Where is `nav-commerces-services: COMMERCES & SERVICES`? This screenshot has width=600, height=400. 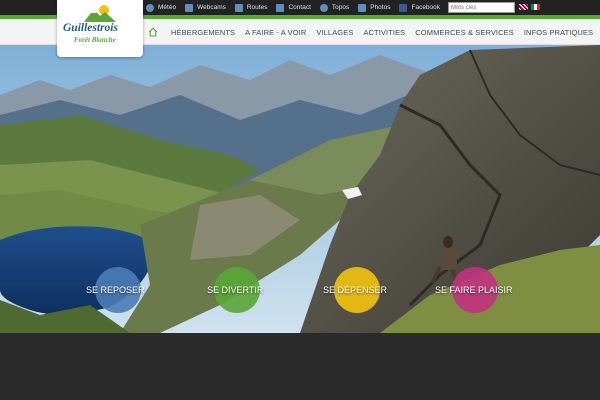 nav-commerces-services: COMMERCES & SERVICES is located at coordinates (464, 32).